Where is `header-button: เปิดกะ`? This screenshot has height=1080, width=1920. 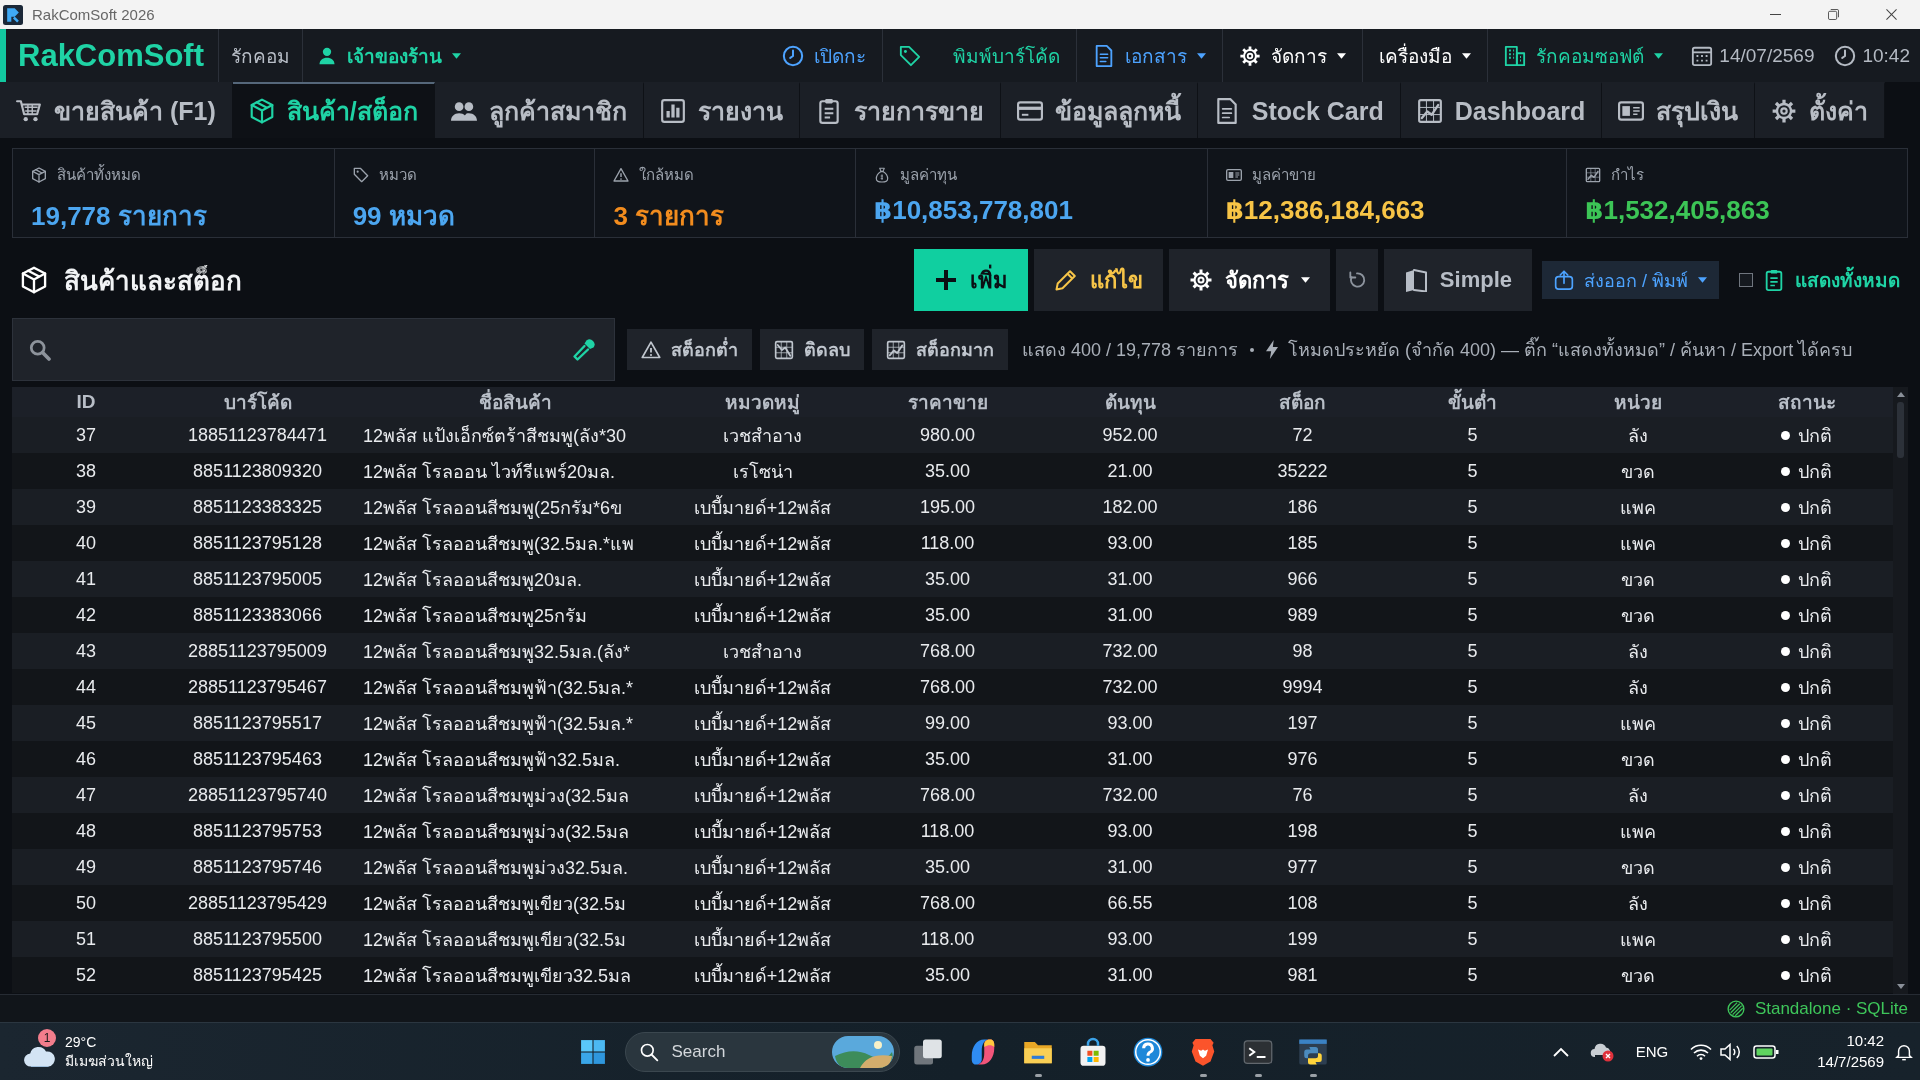
header-button: เปิดกะ is located at coordinates (824, 55).